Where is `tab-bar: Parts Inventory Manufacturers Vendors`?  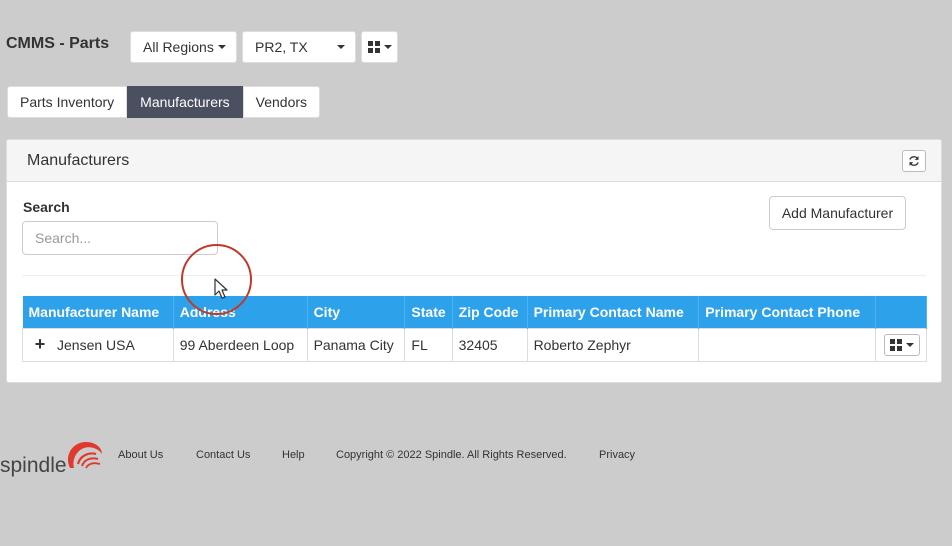
tab-bar: Parts Inventory Manufacturers Vendors is located at coordinates (164, 102).